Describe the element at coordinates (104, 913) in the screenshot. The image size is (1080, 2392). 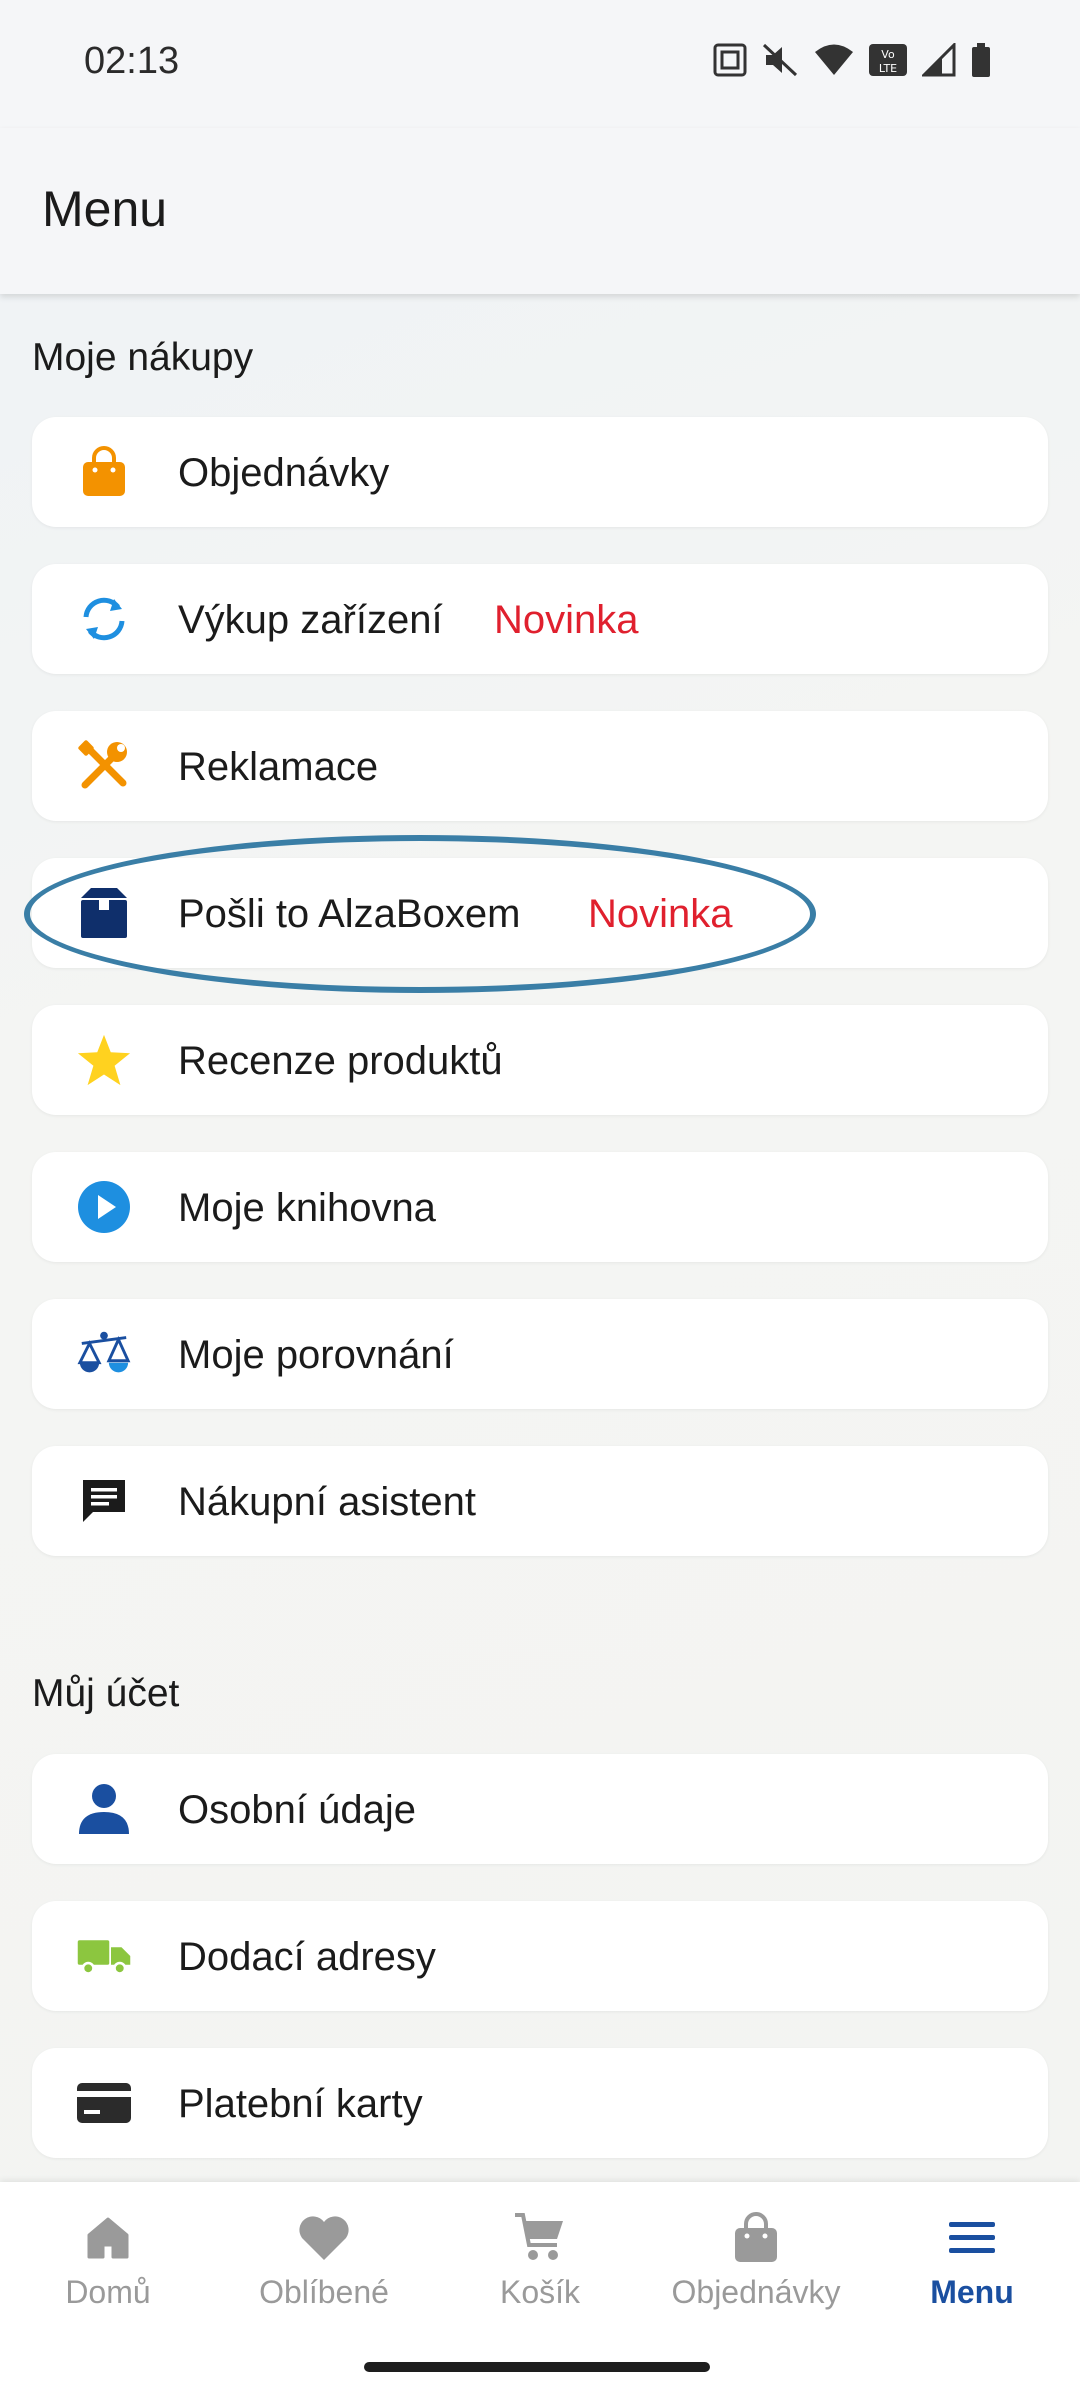
I see `box-icon` at that location.